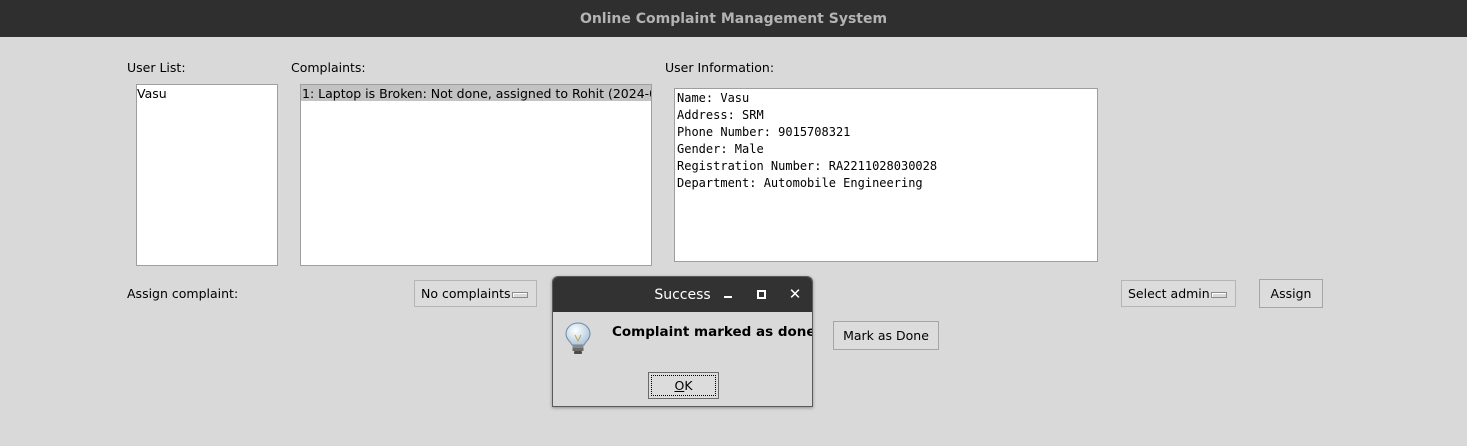 This screenshot has height=446, width=1467. What do you see at coordinates (886, 335) in the screenshot?
I see `mark-as-done-button: Mark as Done` at bounding box center [886, 335].